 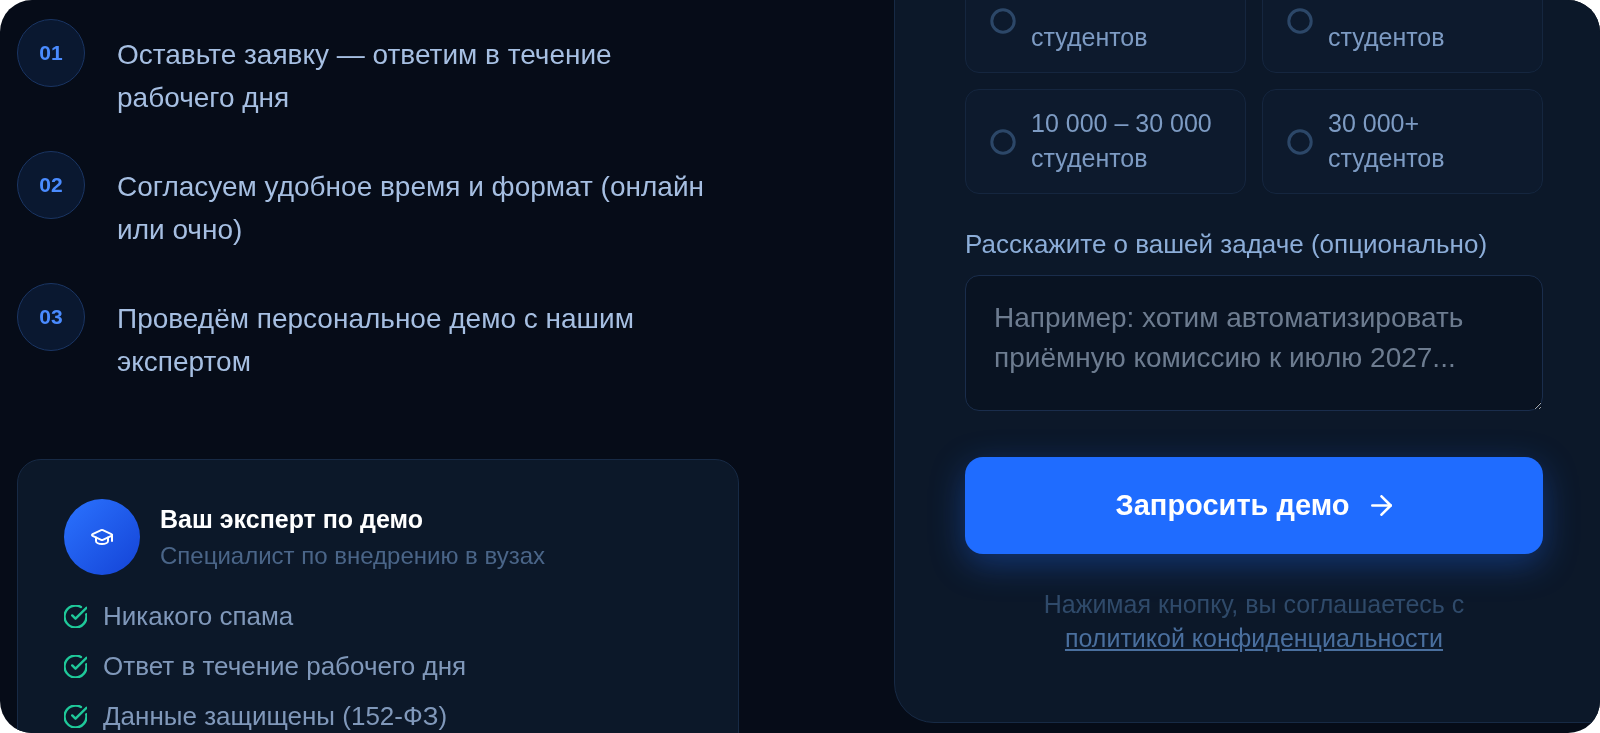 I want to click on privacy-policy-link: политикой конфиденциальности, so click(x=1254, y=638).